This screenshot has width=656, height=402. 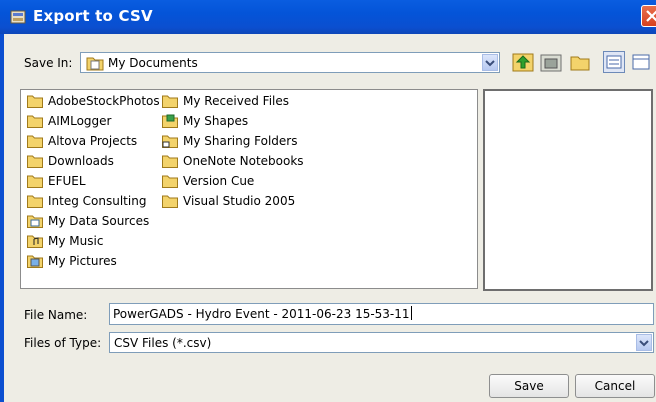 I want to click on data-sources-folder-icon, so click(x=35, y=221).